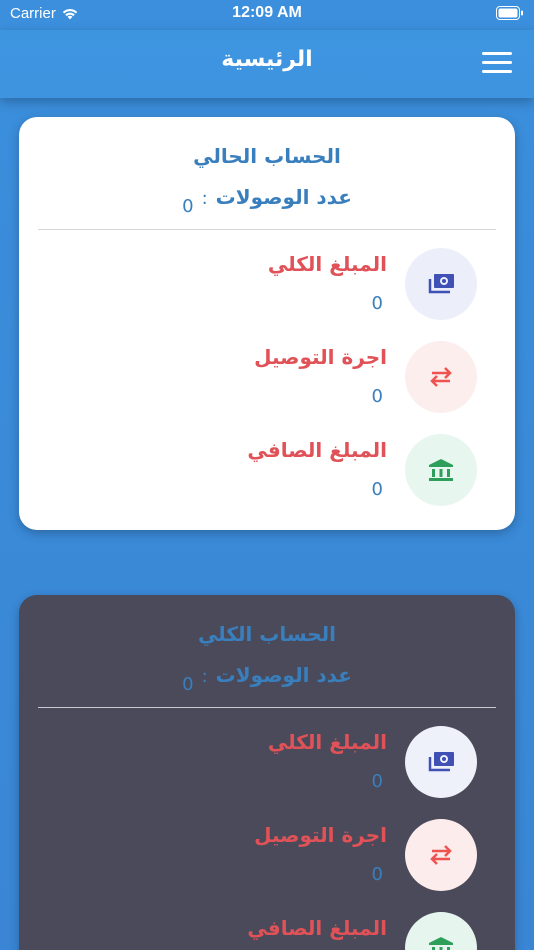  What do you see at coordinates (267, 634) in the screenshot?
I see `card-title: الحساب الكلي` at bounding box center [267, 634].